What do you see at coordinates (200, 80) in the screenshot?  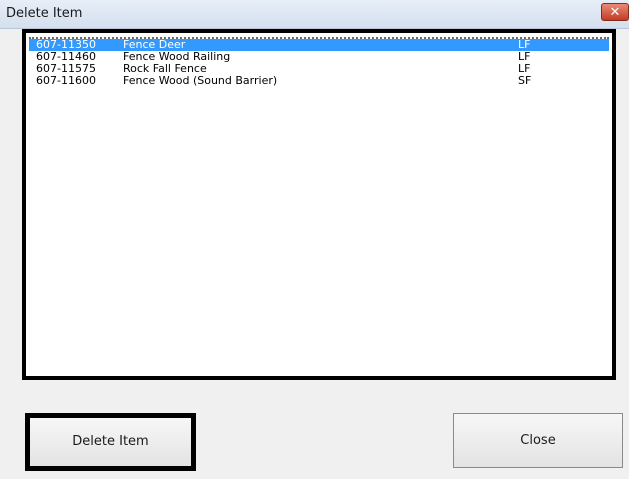 I see `item-description: Fence Wood (Sound Barrier)` at bounding box center [200, 80].